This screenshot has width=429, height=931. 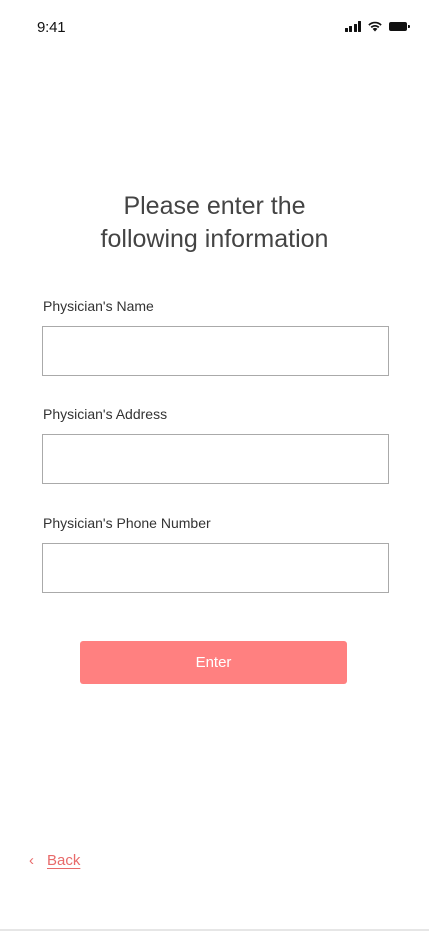 What do you see at coordinates (213, 662) in the screenshot?
I see `enter-button: Enter` at bounding box center [213, 662].